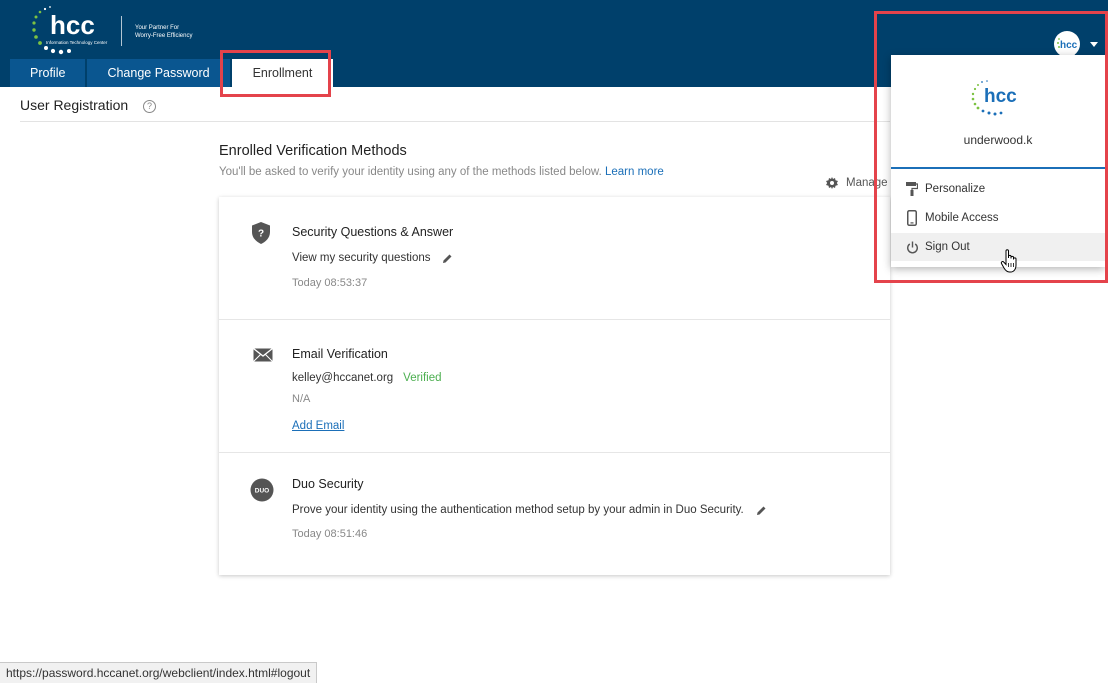 The height and width of the screenshot is (683, 1108). Describe the element at coordinates (74, 105) in the screenshot. I see `page-title: User Registration` at that location.